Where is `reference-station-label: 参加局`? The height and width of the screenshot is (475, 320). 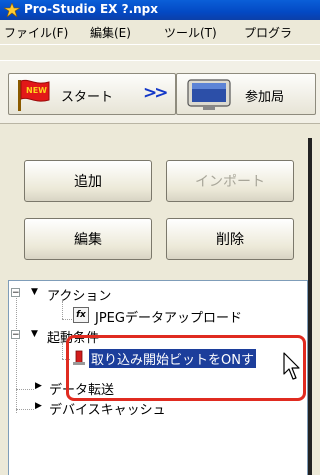
reference-station-label: 参加局 is located at coordinates (265, 97).